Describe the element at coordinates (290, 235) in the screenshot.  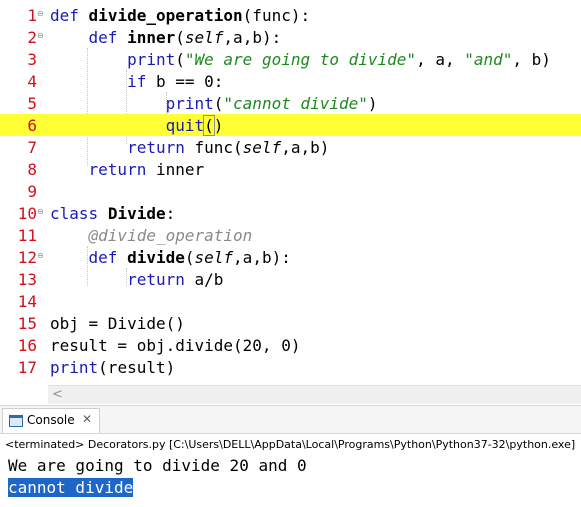
I see `code-line: 11 @divide_operation` at that location.